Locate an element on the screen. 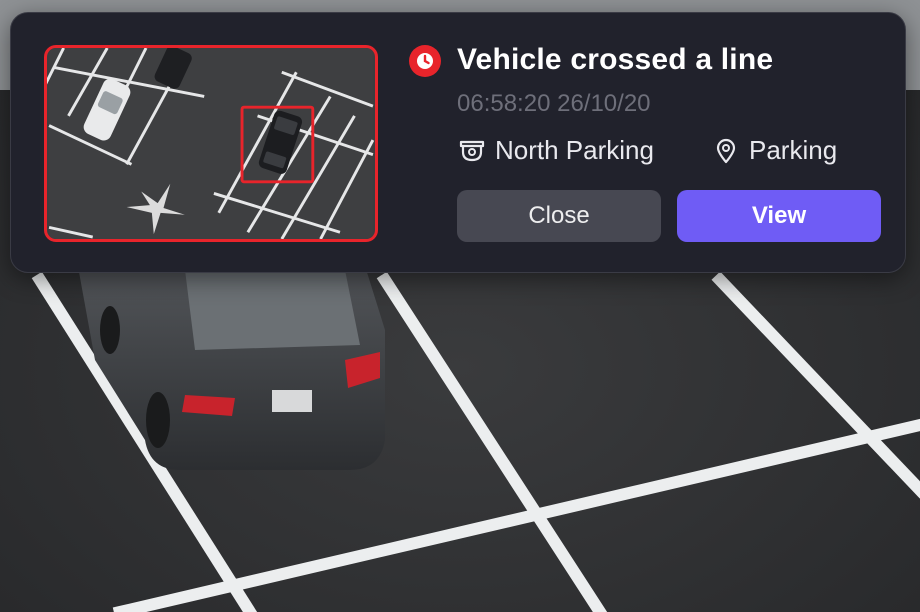  camera-info: North Parking is located at coordinates (555, 150).